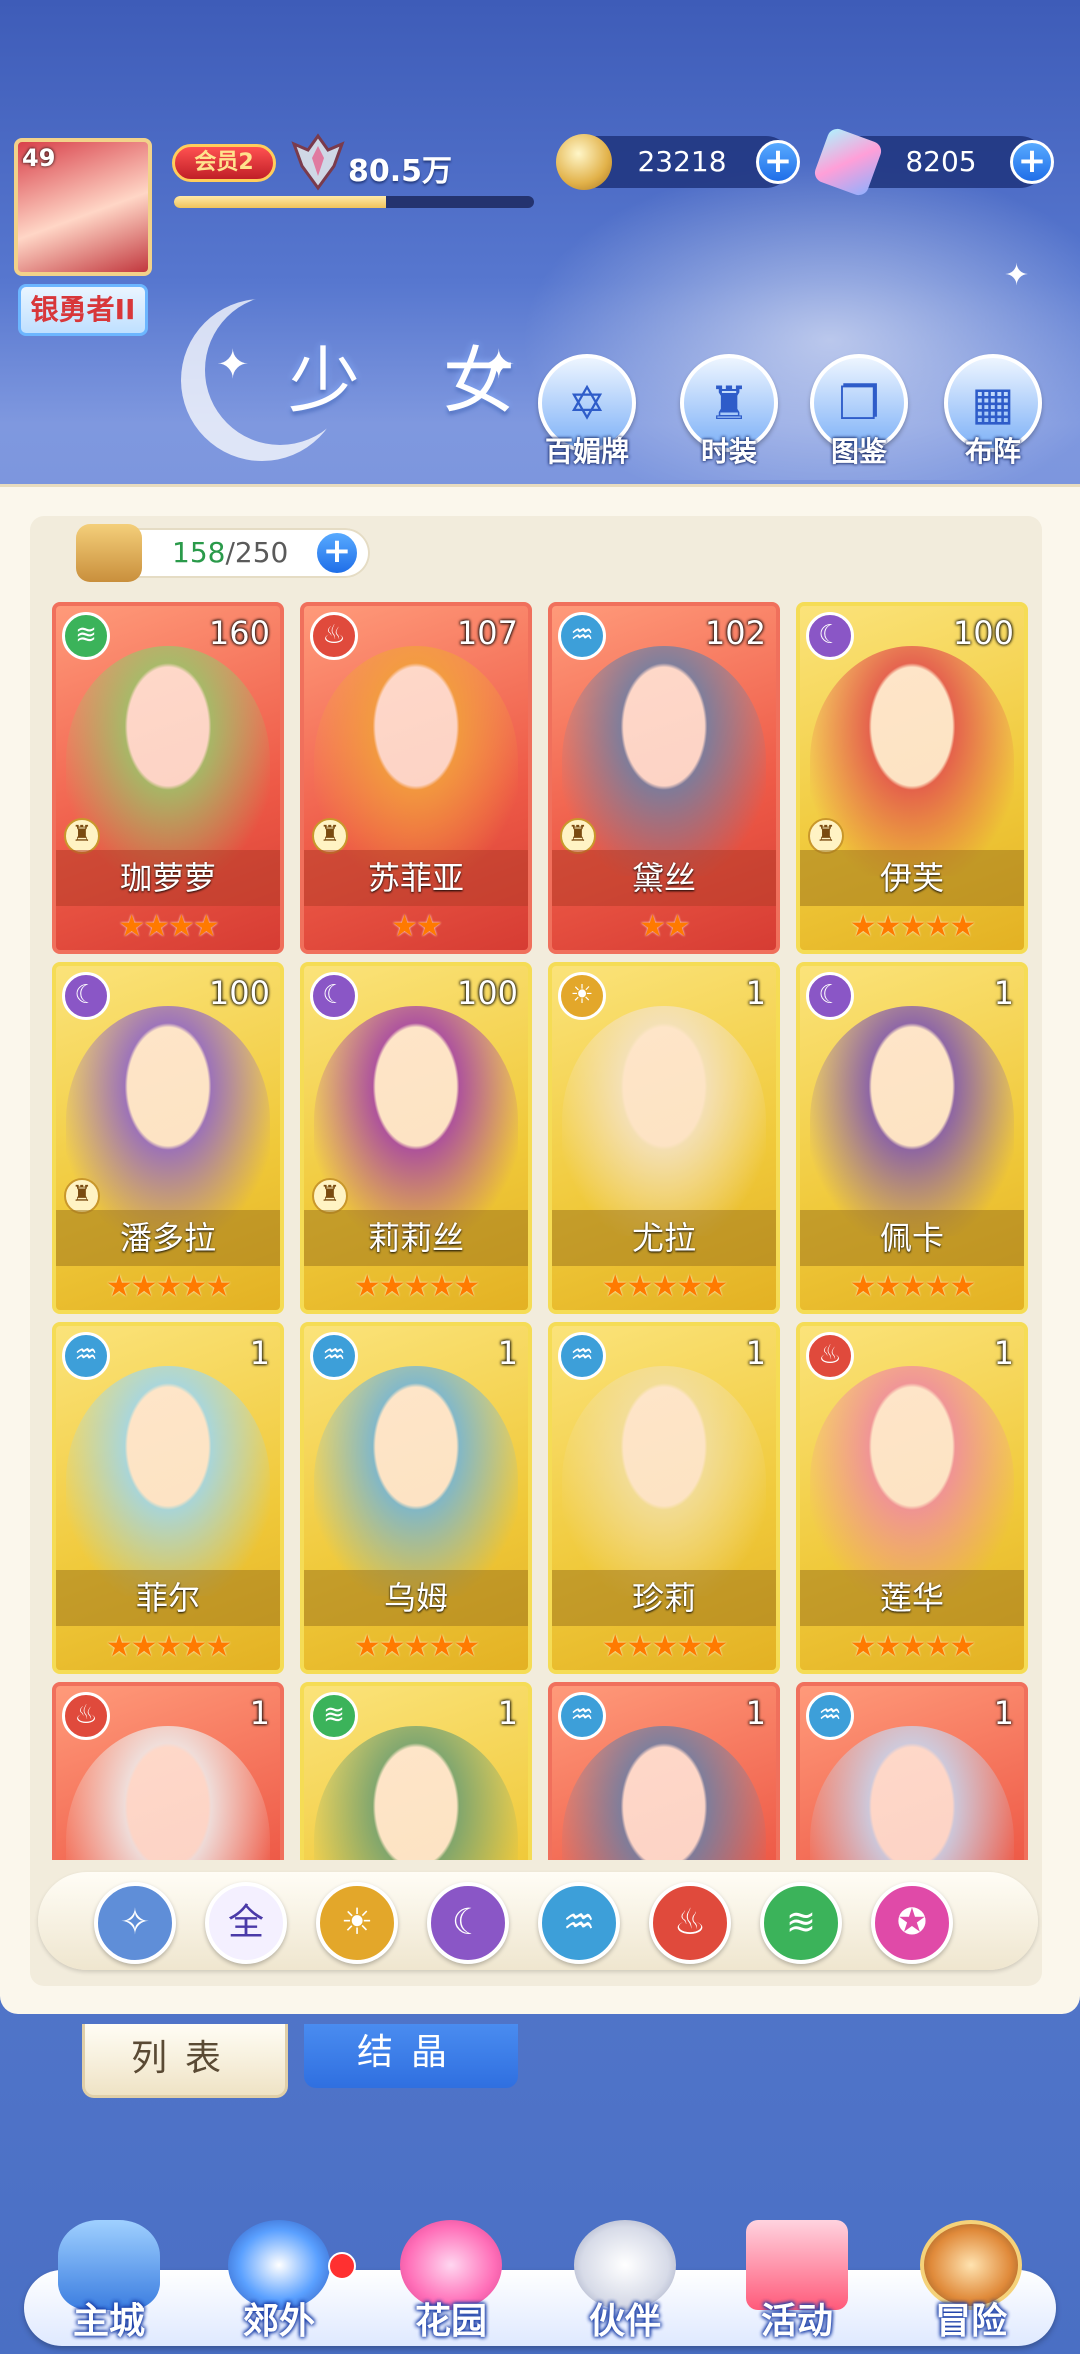 The image size is (1080, 2354). Describe the element at coordinates (224, 163) in the screenshot. I see `vip-badge: 会员2` at that location.